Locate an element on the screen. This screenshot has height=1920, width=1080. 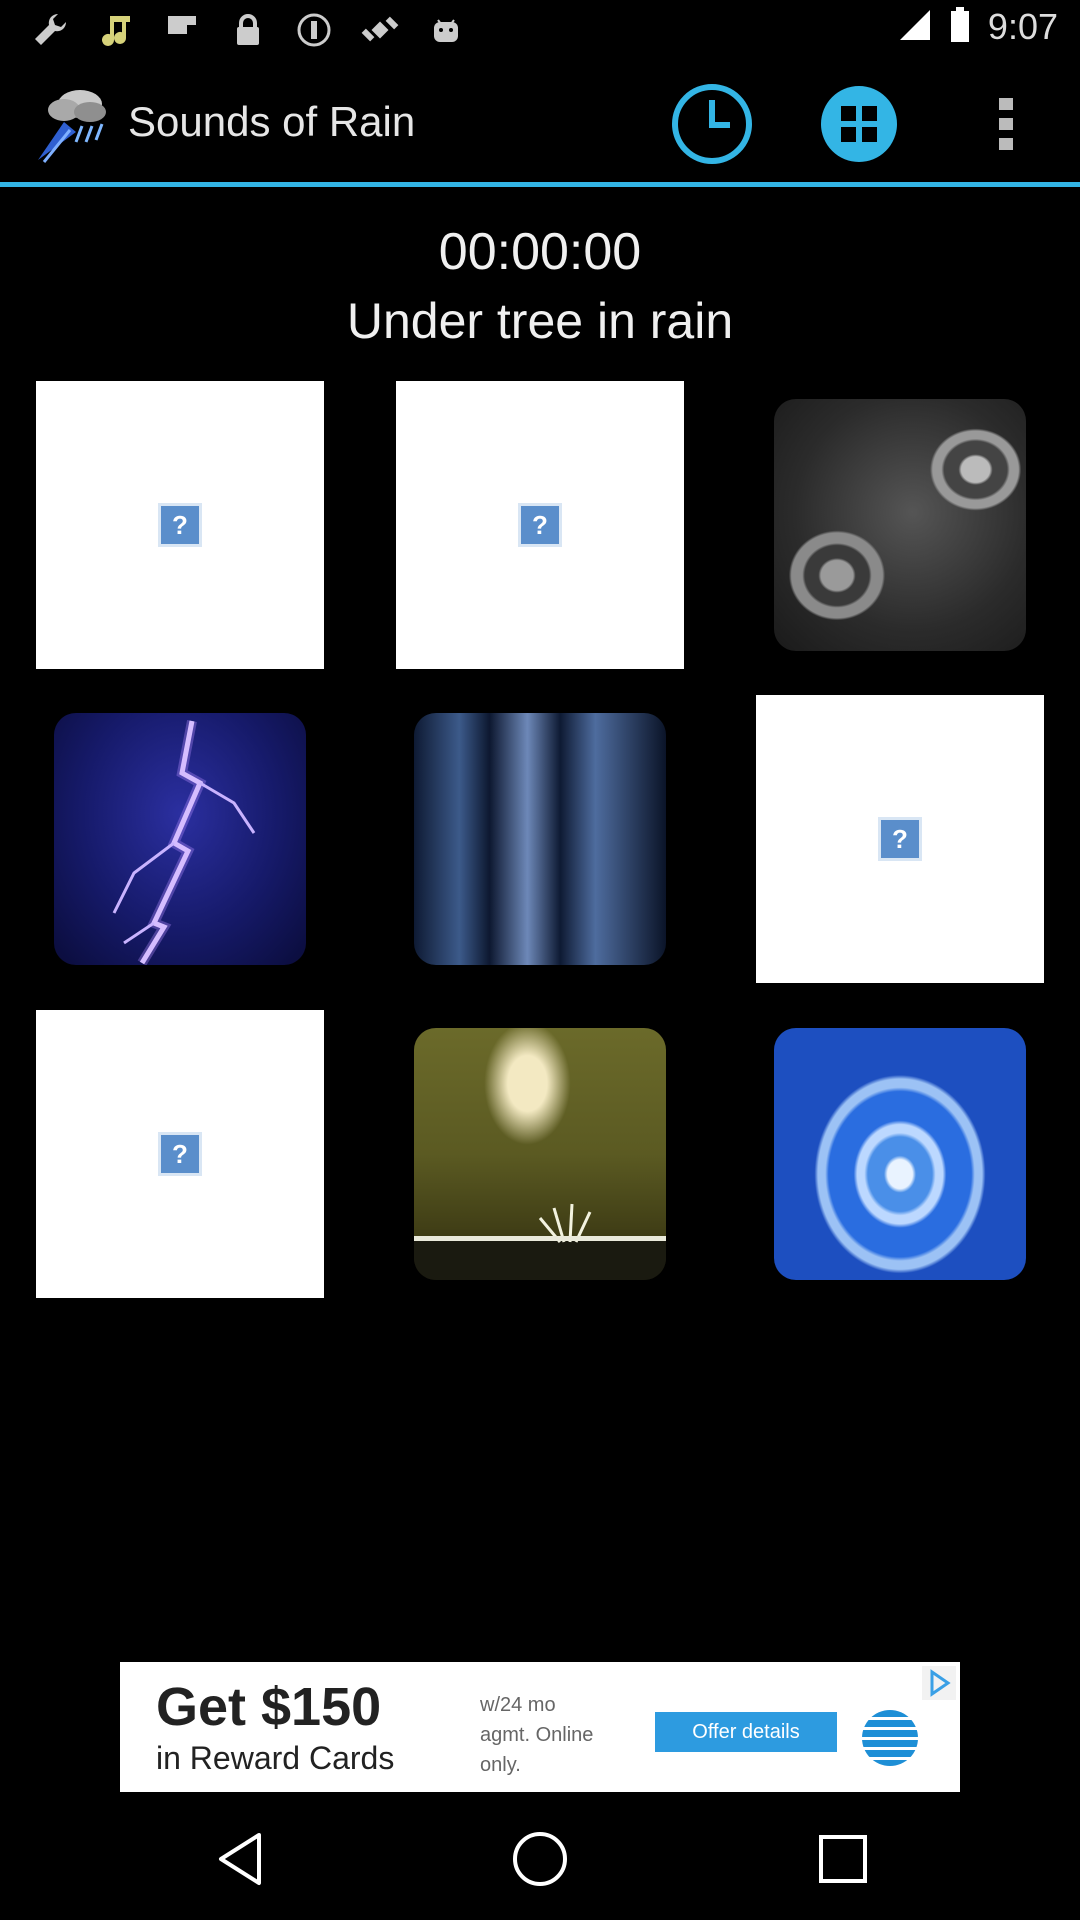
rain-cloud-logo is located at coordinates (72, 124).